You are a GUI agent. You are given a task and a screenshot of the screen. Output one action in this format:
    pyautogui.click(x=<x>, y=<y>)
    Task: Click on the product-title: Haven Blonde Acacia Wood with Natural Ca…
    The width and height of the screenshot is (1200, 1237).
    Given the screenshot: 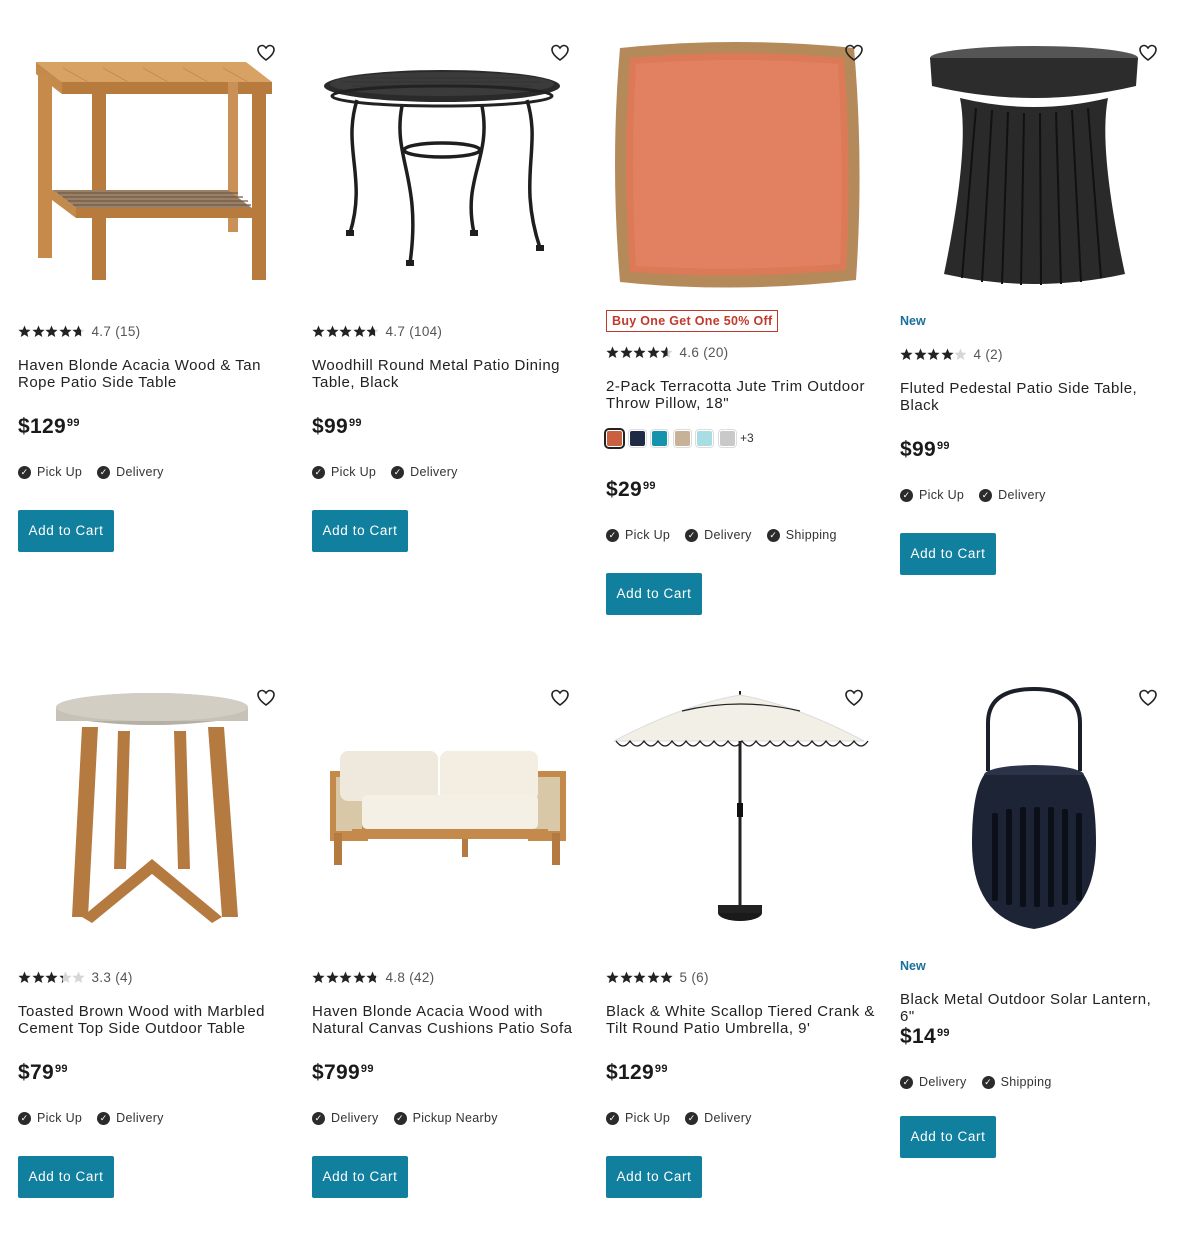 What is the action you would take?
    pyautogui.click(x=447, y=1020)
    